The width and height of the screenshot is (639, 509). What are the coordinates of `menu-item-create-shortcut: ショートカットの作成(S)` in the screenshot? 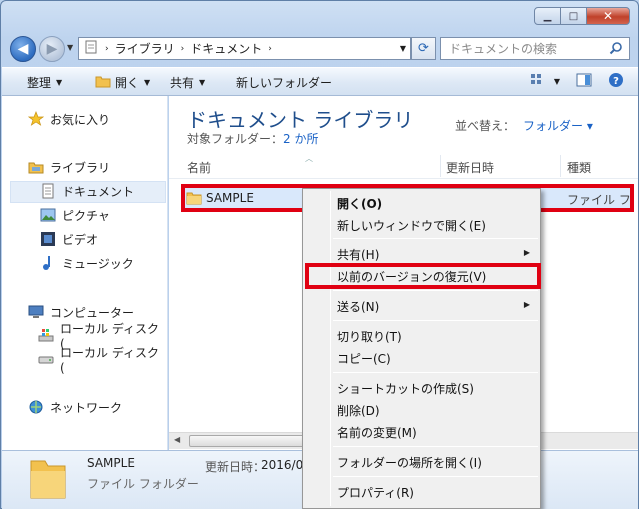 It's located at (405, 388).